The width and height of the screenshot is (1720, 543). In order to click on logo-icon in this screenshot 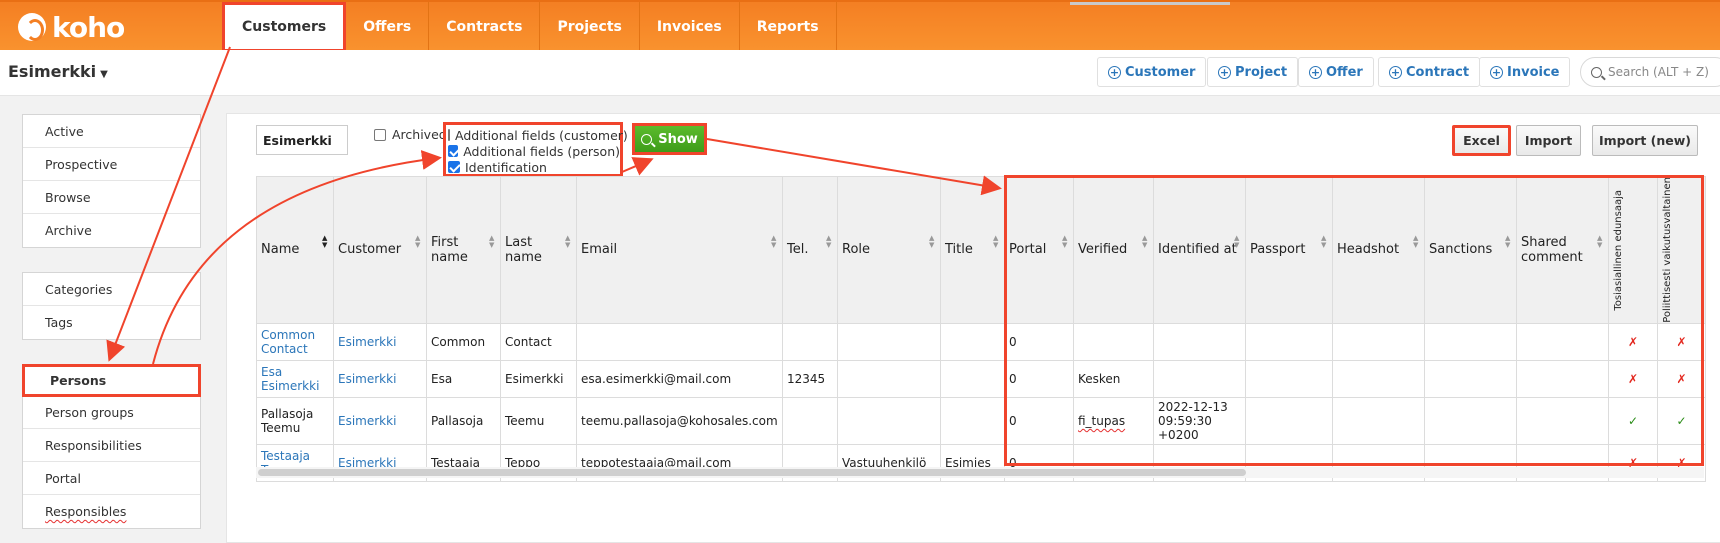, I will do `click(32, 27)`.